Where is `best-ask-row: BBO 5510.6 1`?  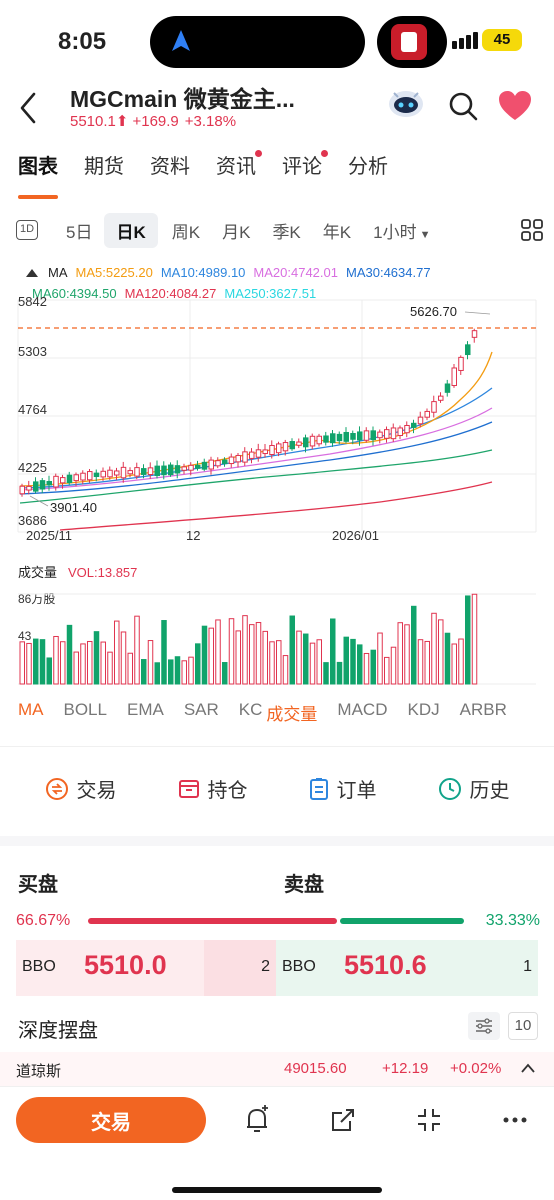 best-ask-row: BBO 5510.6 1 is located at coordinates (407, 968).